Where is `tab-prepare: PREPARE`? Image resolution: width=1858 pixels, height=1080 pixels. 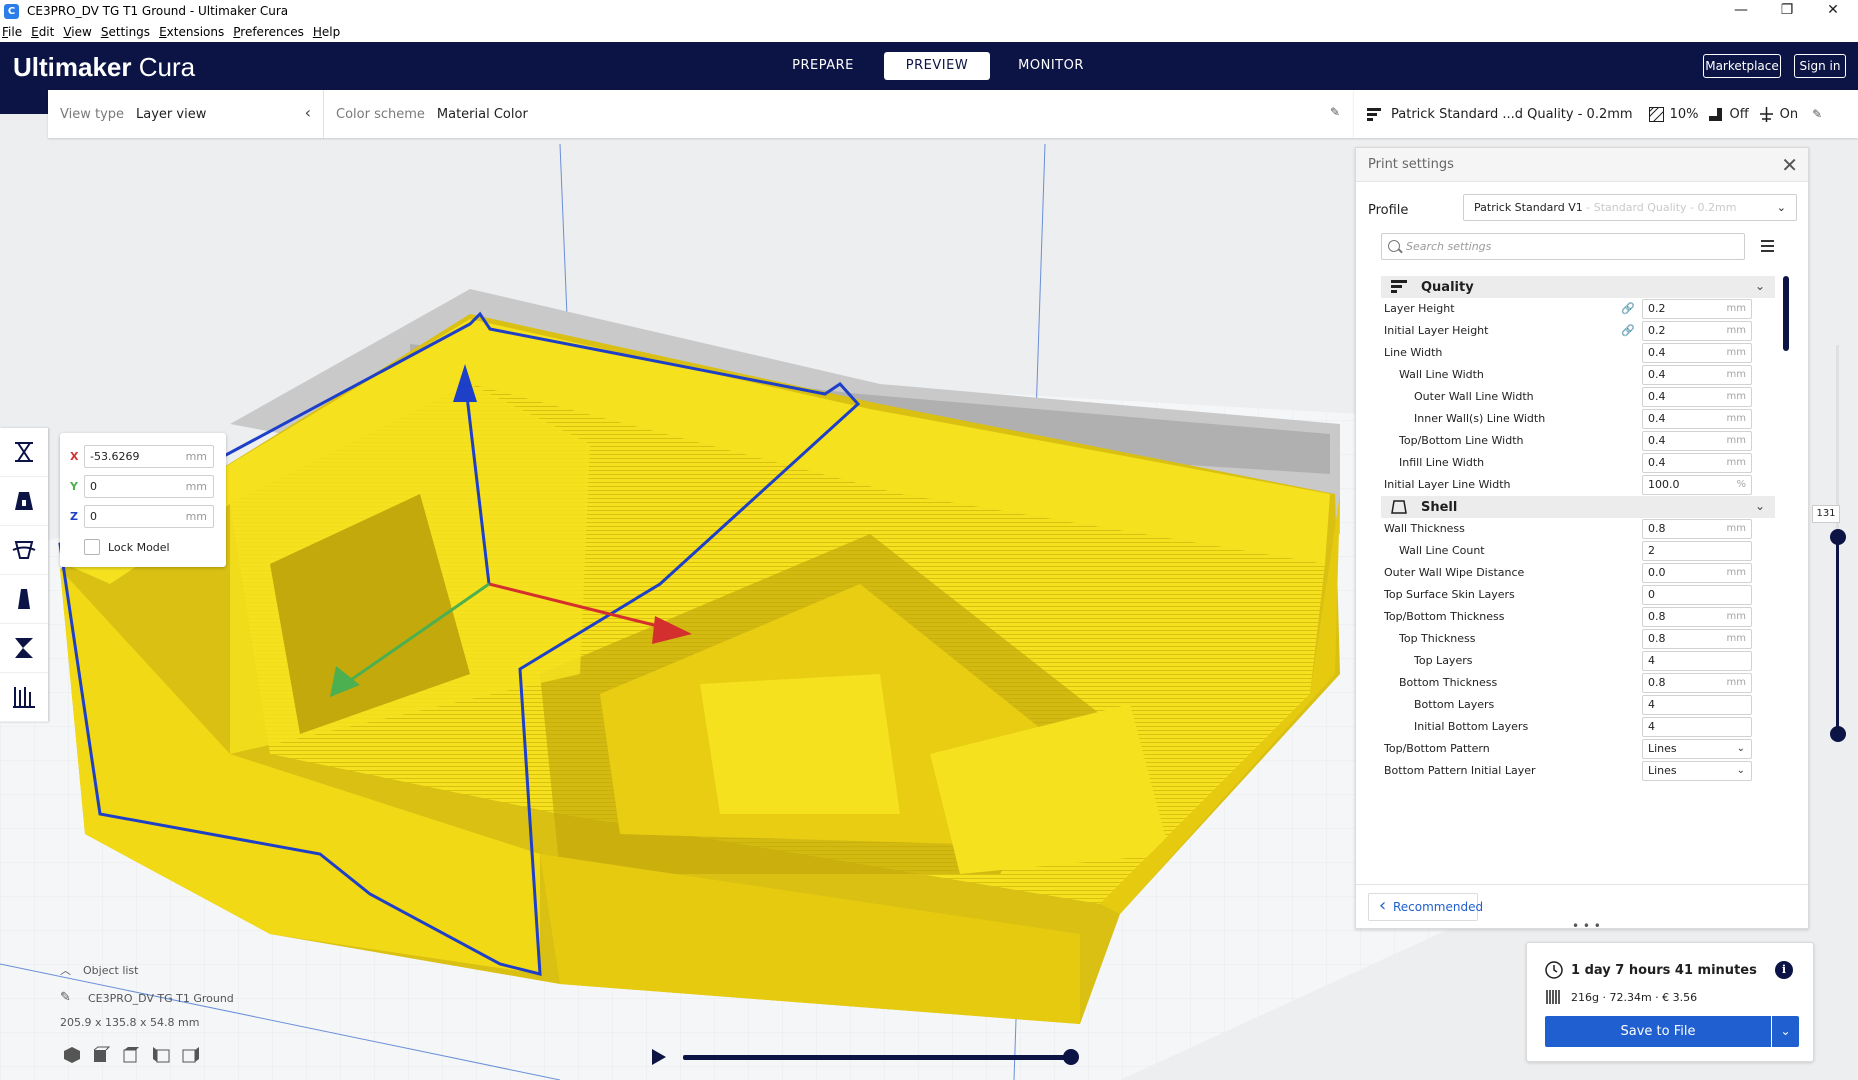
tab-prepare: PREPARE is located at coordinates (823, 66).